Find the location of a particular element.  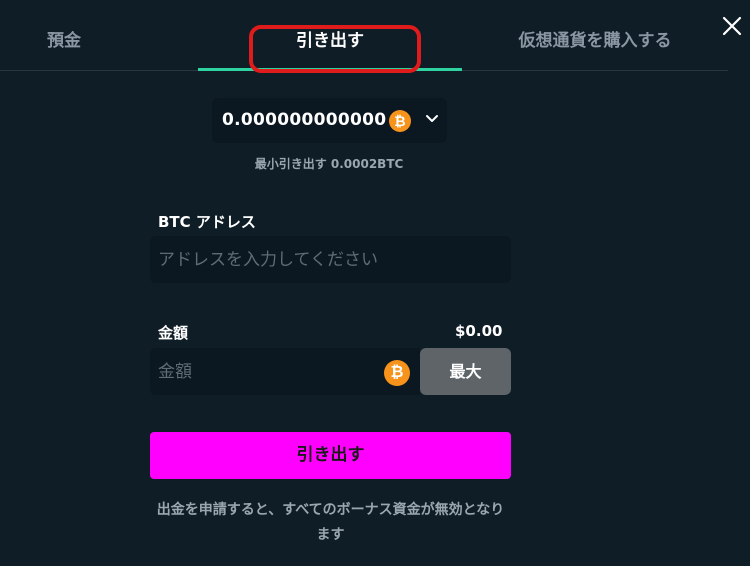

address-label: BTC アドレス is located at coordinates (207, 222).